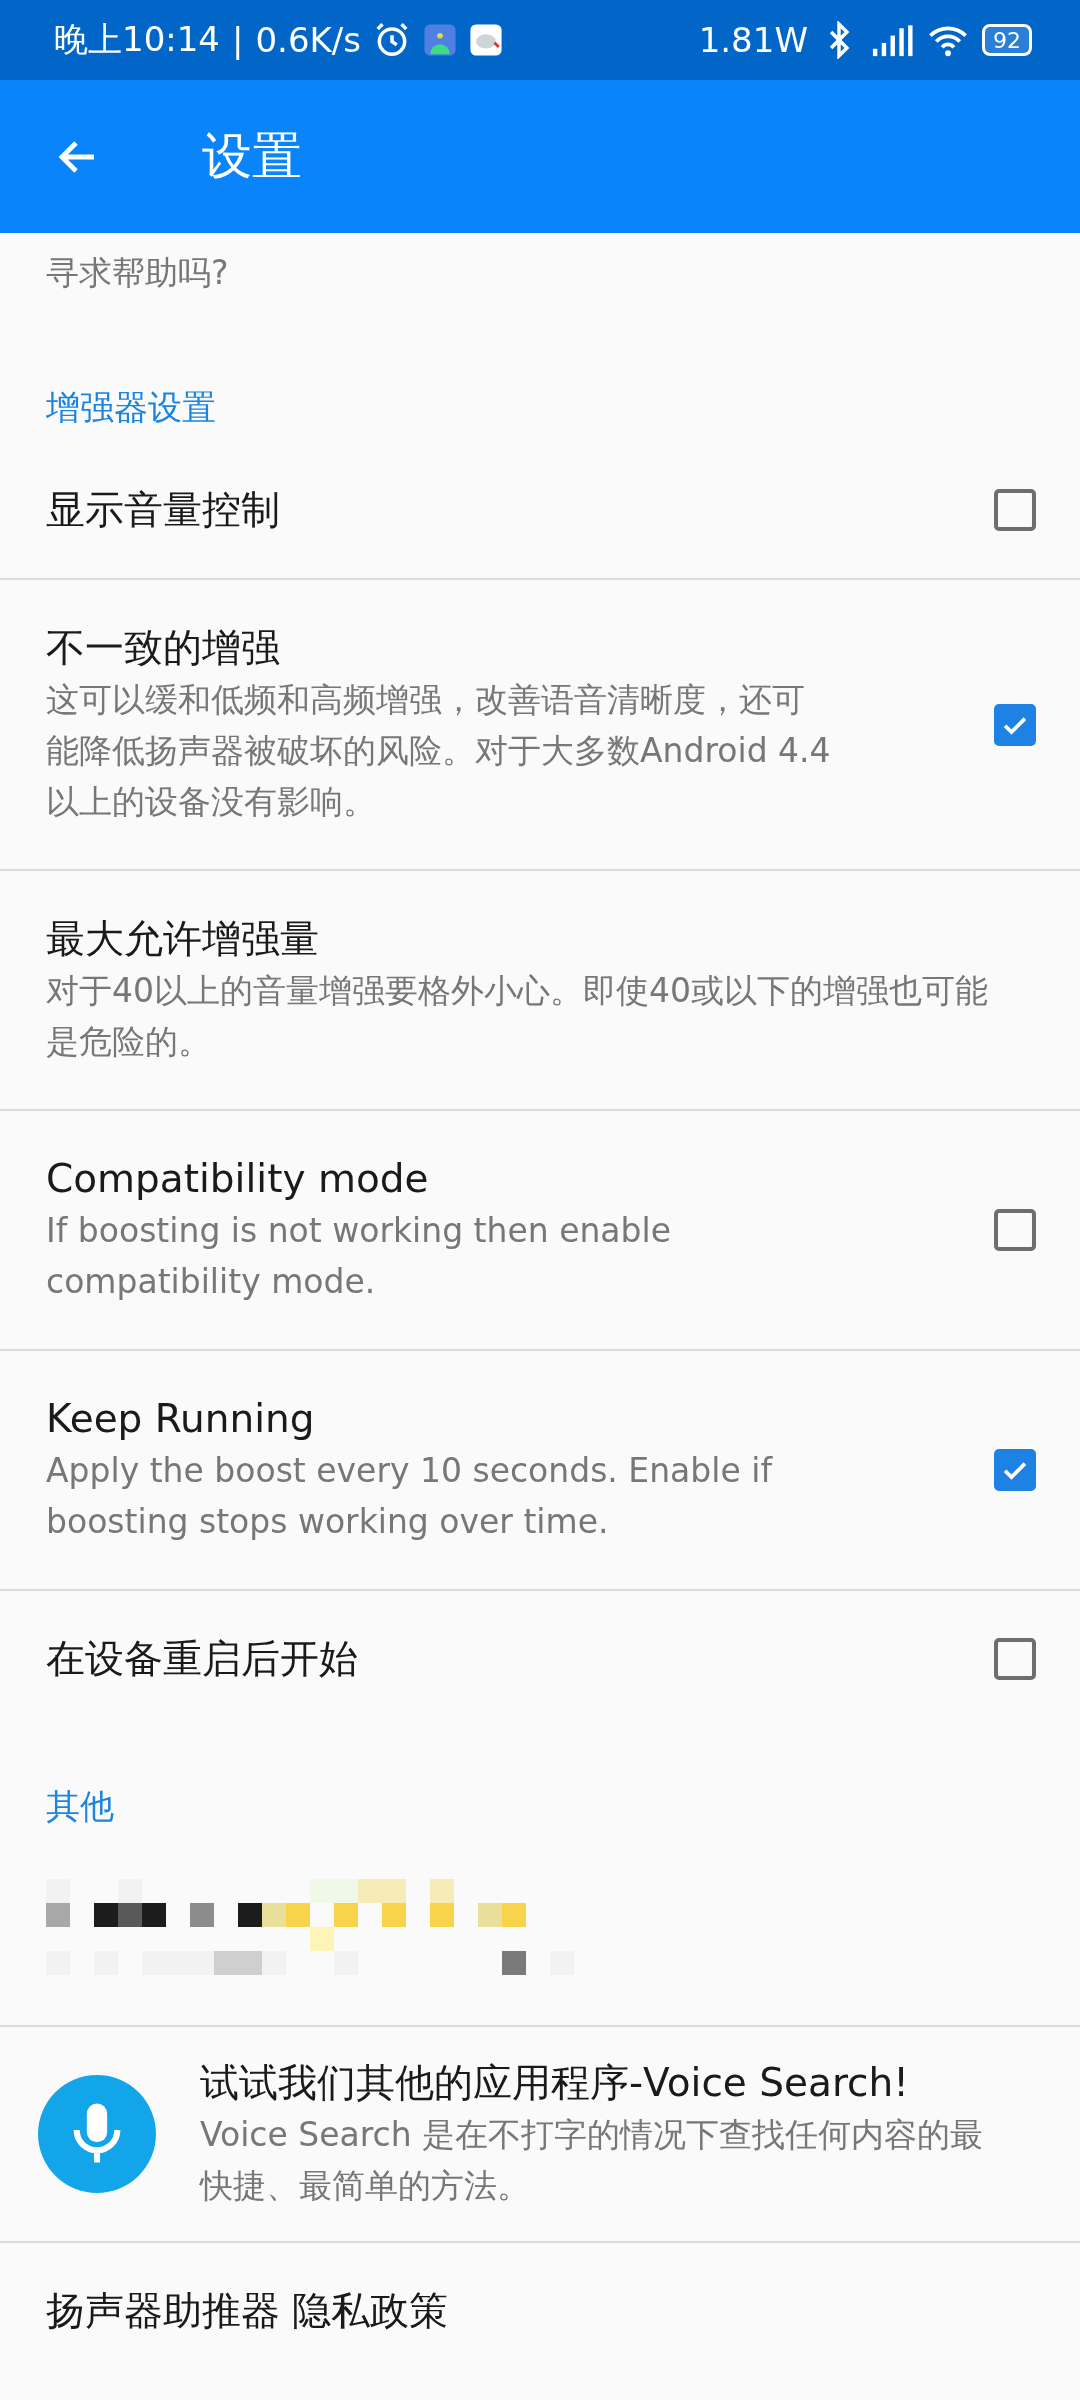 Image resolution: width=1080 pixels, height=2400 pixels. Describe the element at coordinates (202, 1659) in the screenshot. I see `preference-title: 在设备重启后开始` at that location.